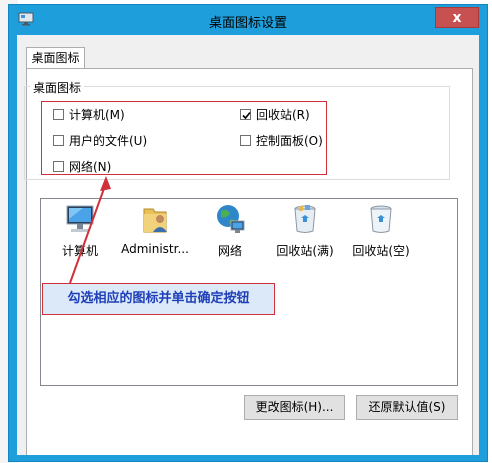 This screenshot has width=492, height=463. Describe the element at coordinates (90, 167) in the screenshot. I see `checkbox-label: 网络(N)` at that location.